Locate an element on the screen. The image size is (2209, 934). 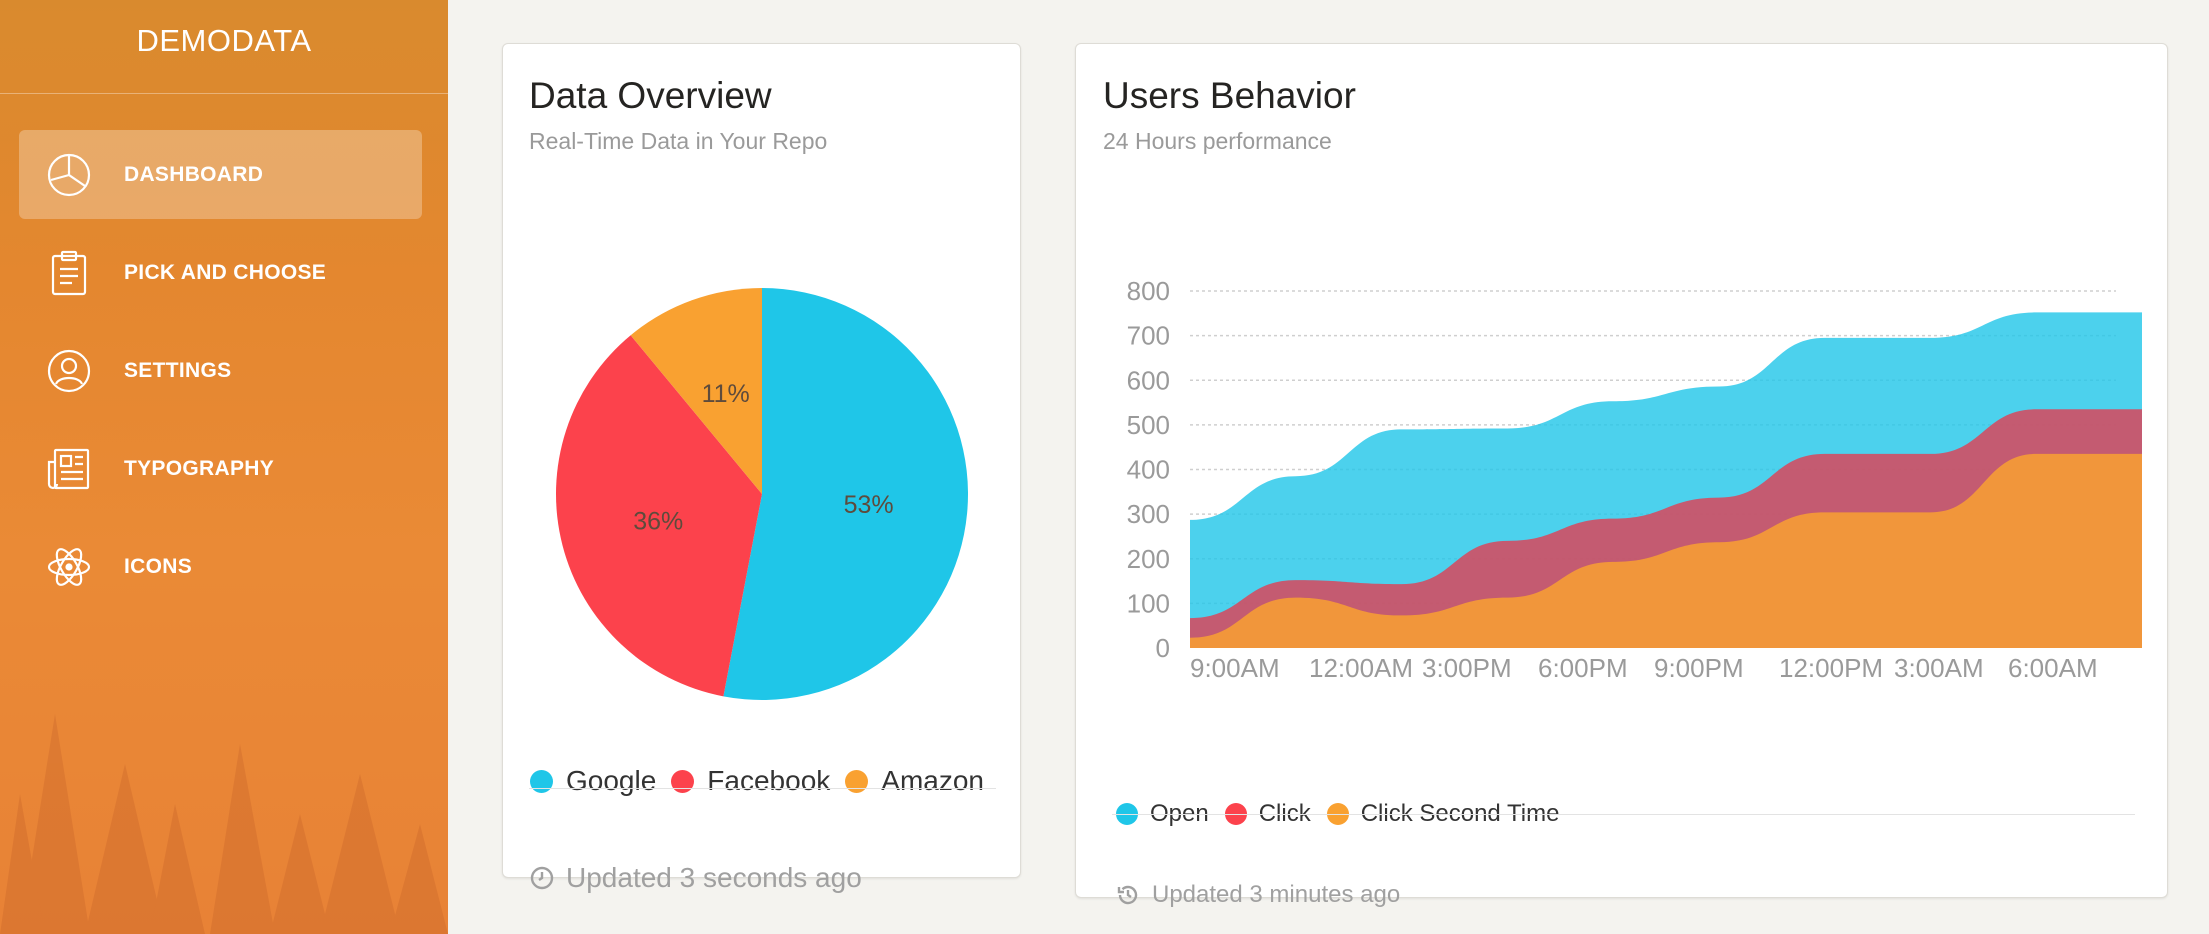
legend-item-amazon: Amazon is located at coordinates (914, 781).